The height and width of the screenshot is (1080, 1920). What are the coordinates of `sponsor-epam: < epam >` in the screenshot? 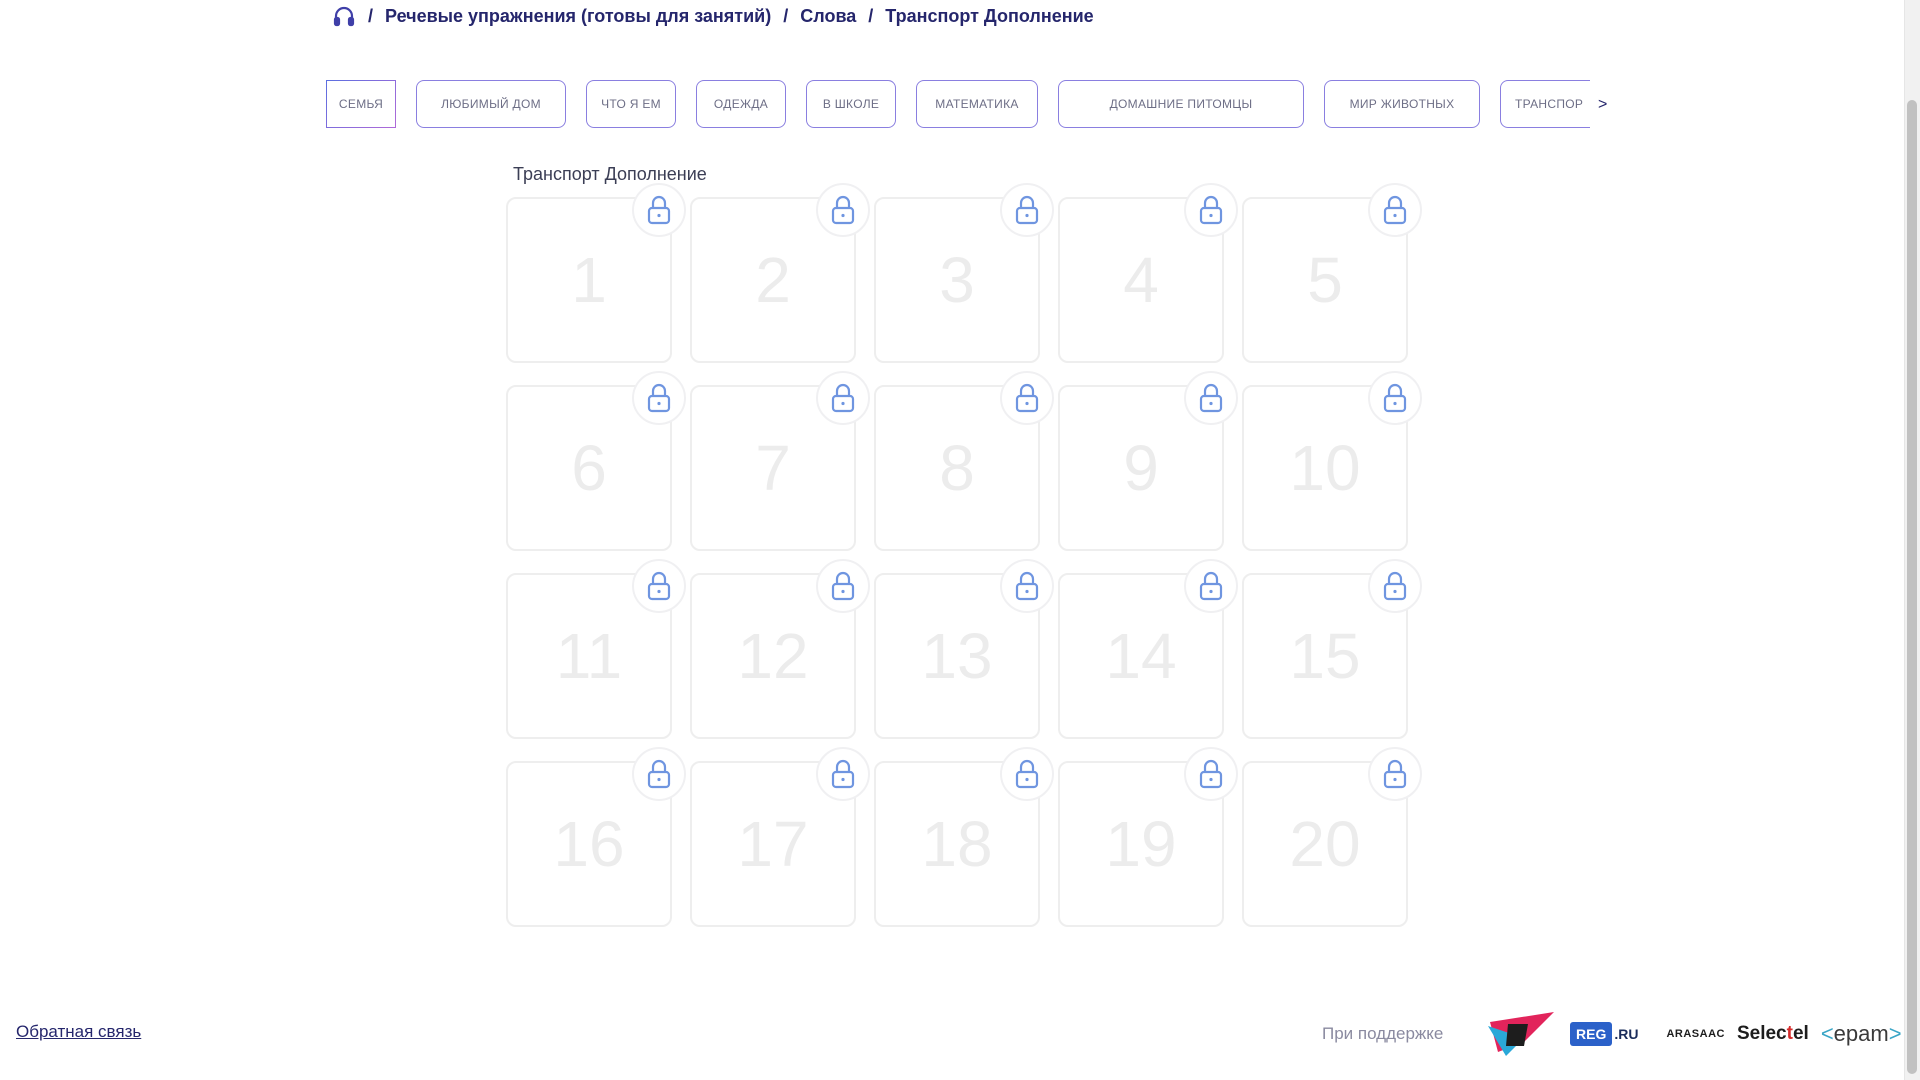 It's located at (1861, 1034).